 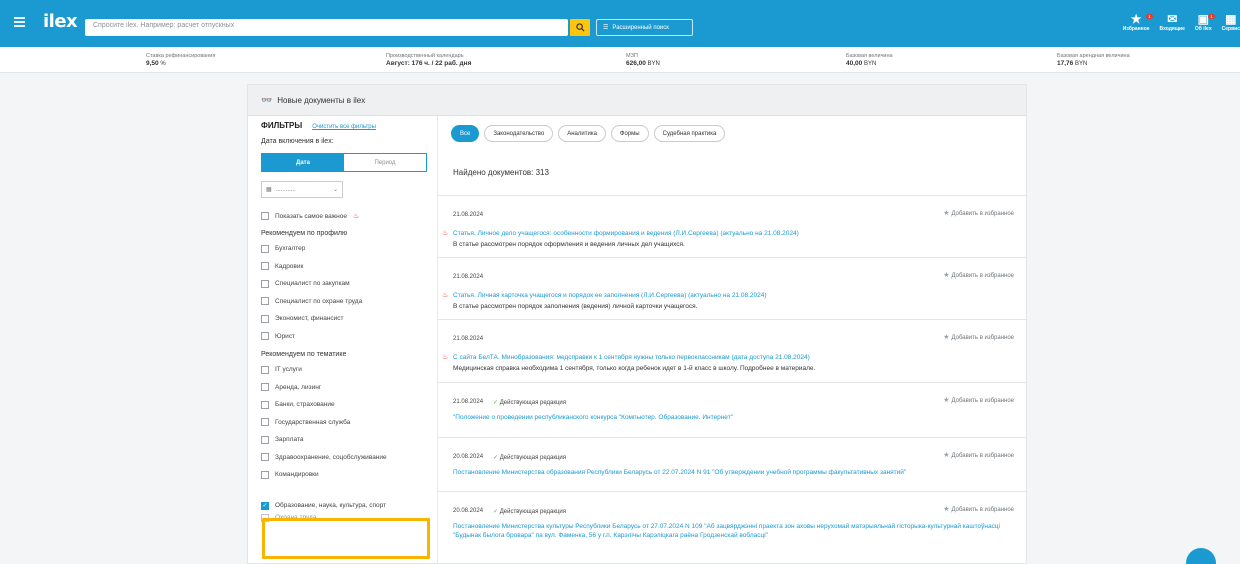 I want to click on advanced-search-button: ☰ Расширенный поиск, so click(x=644, y=27).